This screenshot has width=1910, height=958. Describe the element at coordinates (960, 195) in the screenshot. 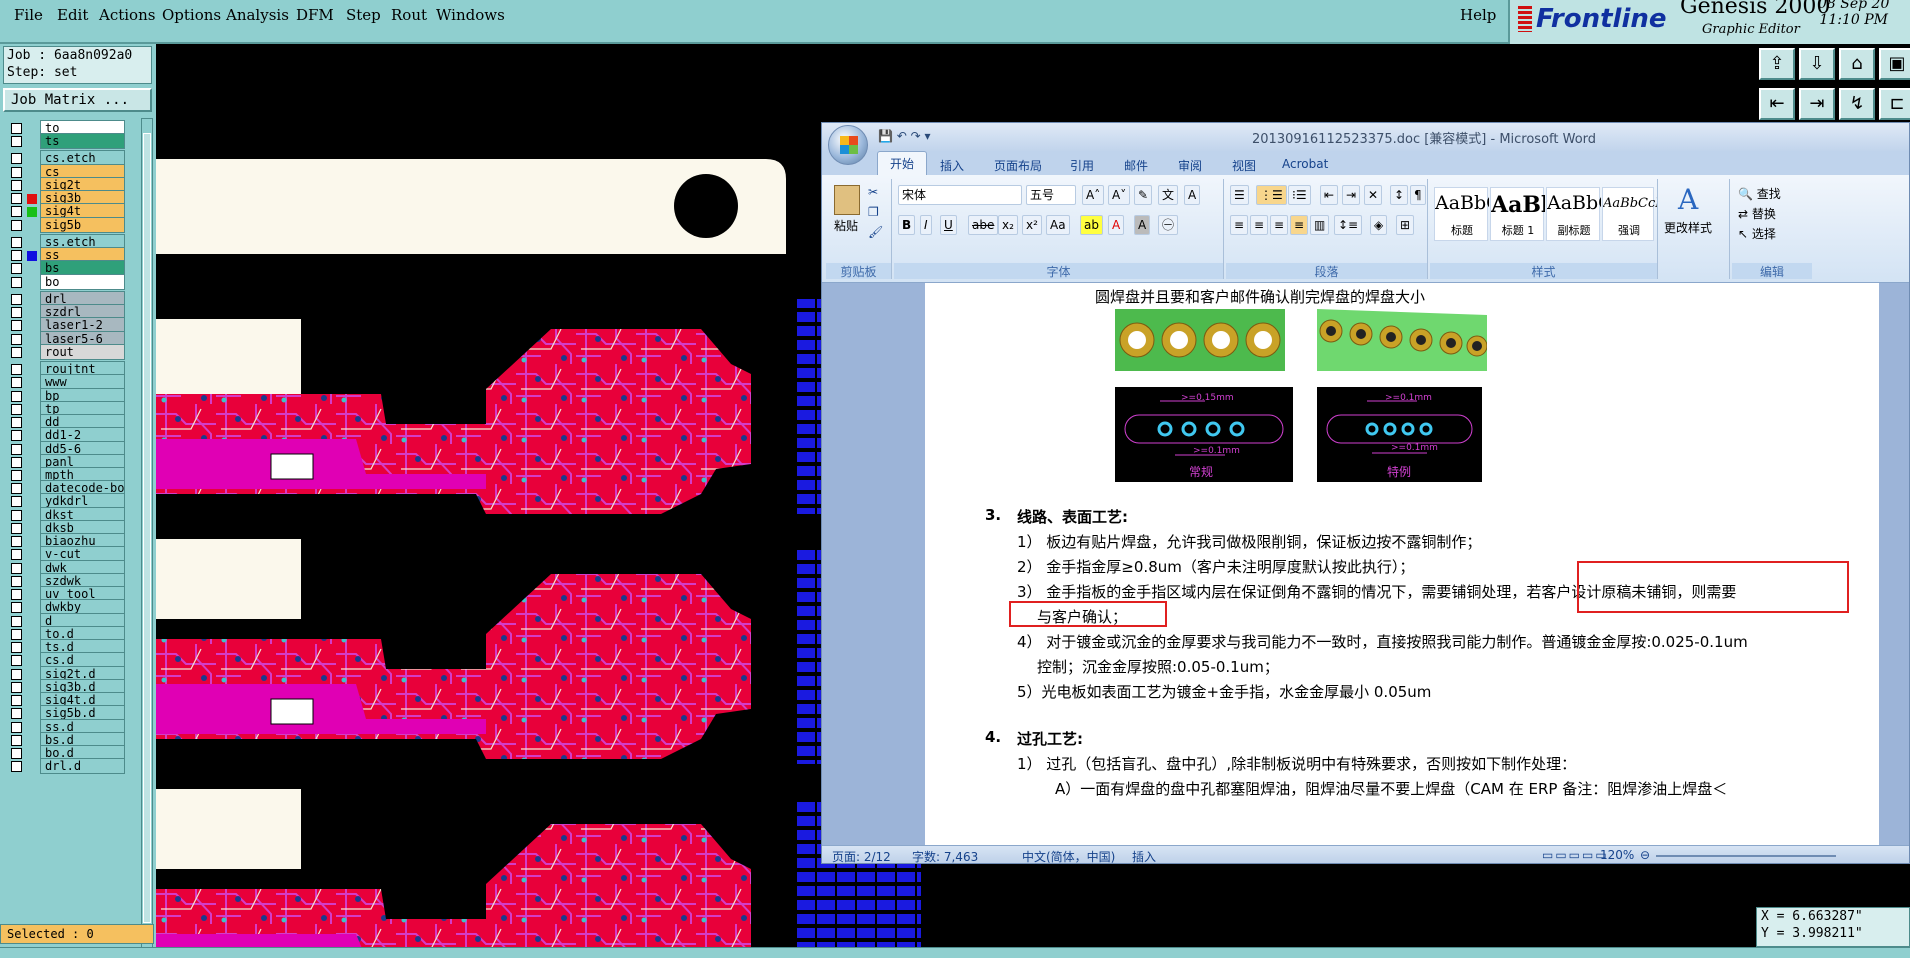

I see `font-name-select: 宋体` at that location.